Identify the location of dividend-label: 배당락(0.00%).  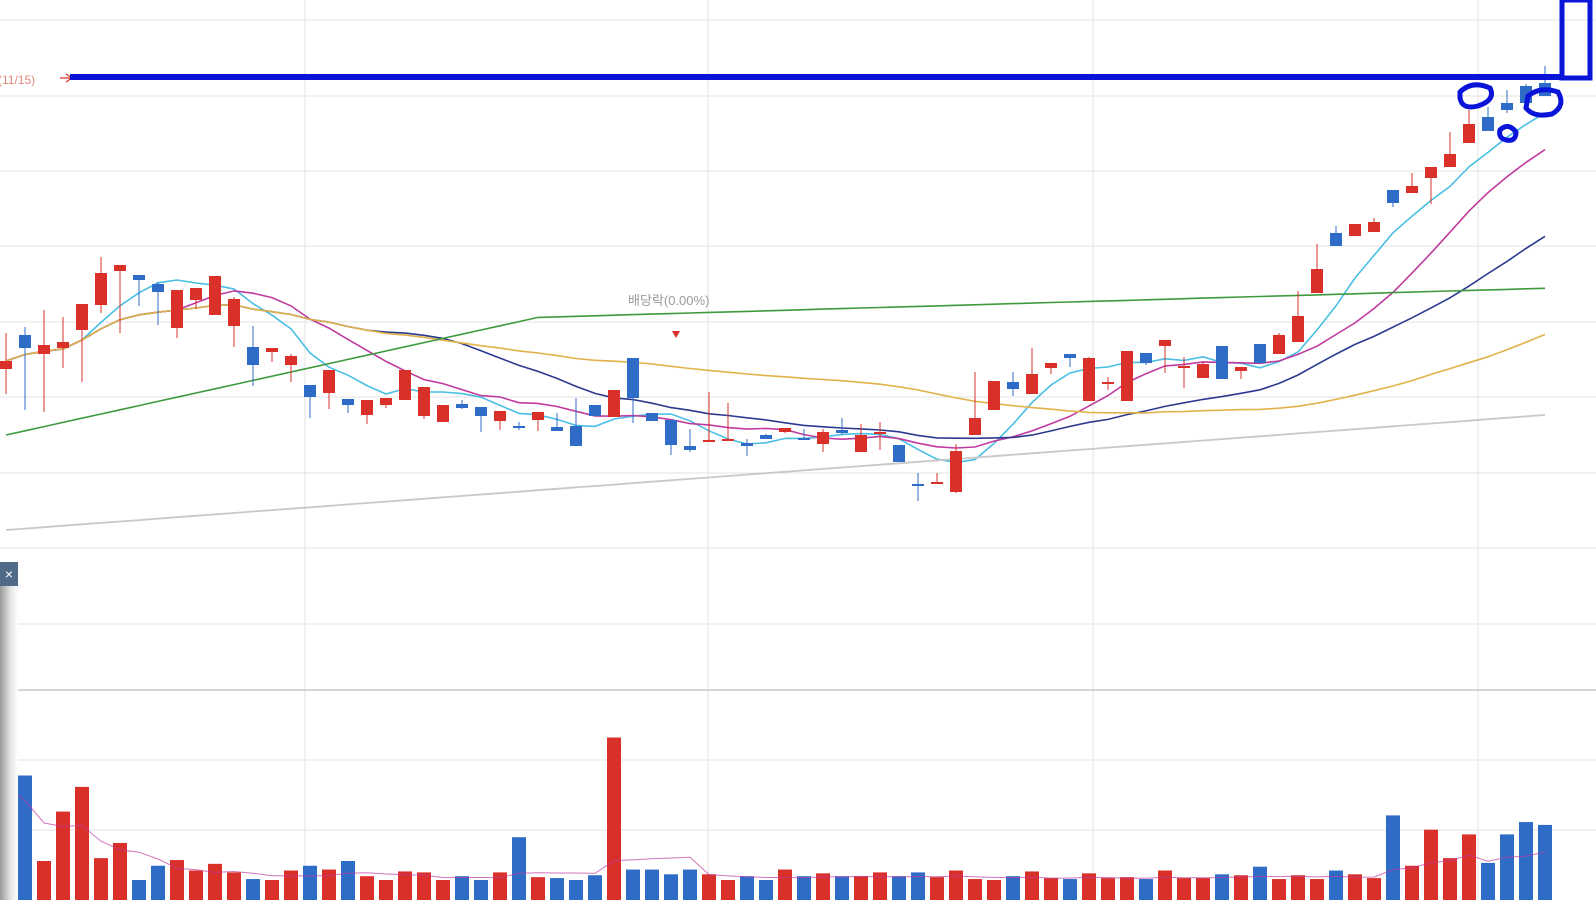
(668, 300).